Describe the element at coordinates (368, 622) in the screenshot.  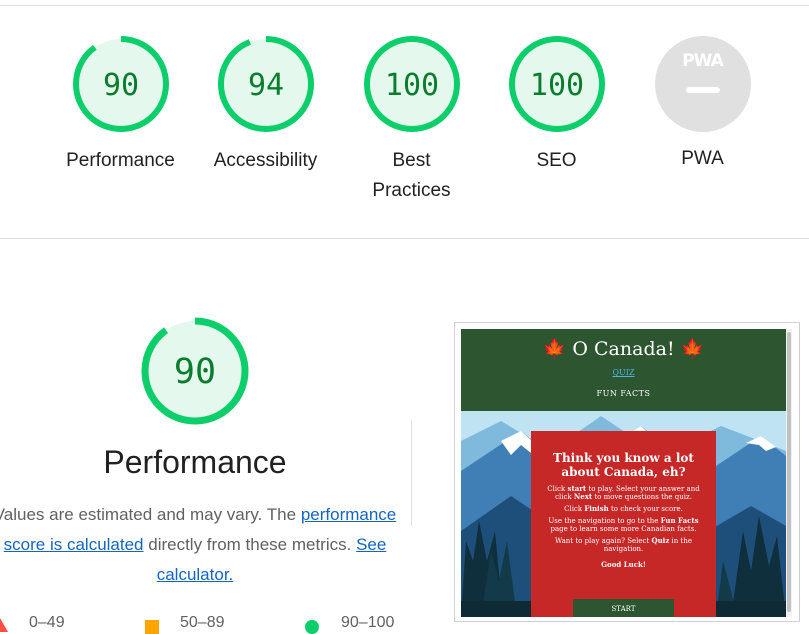
I see `legend-pass-range: 90–100` at that location.